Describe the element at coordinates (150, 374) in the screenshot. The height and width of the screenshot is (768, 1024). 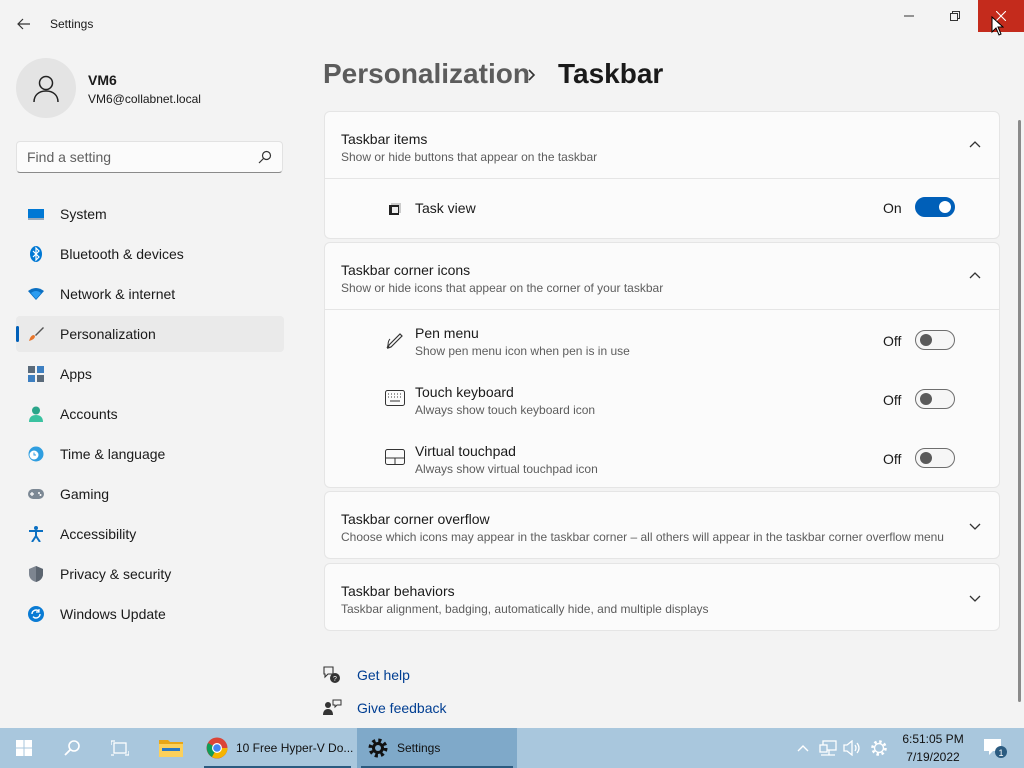
I see `sidebar-item-apps: Apps` at that location.